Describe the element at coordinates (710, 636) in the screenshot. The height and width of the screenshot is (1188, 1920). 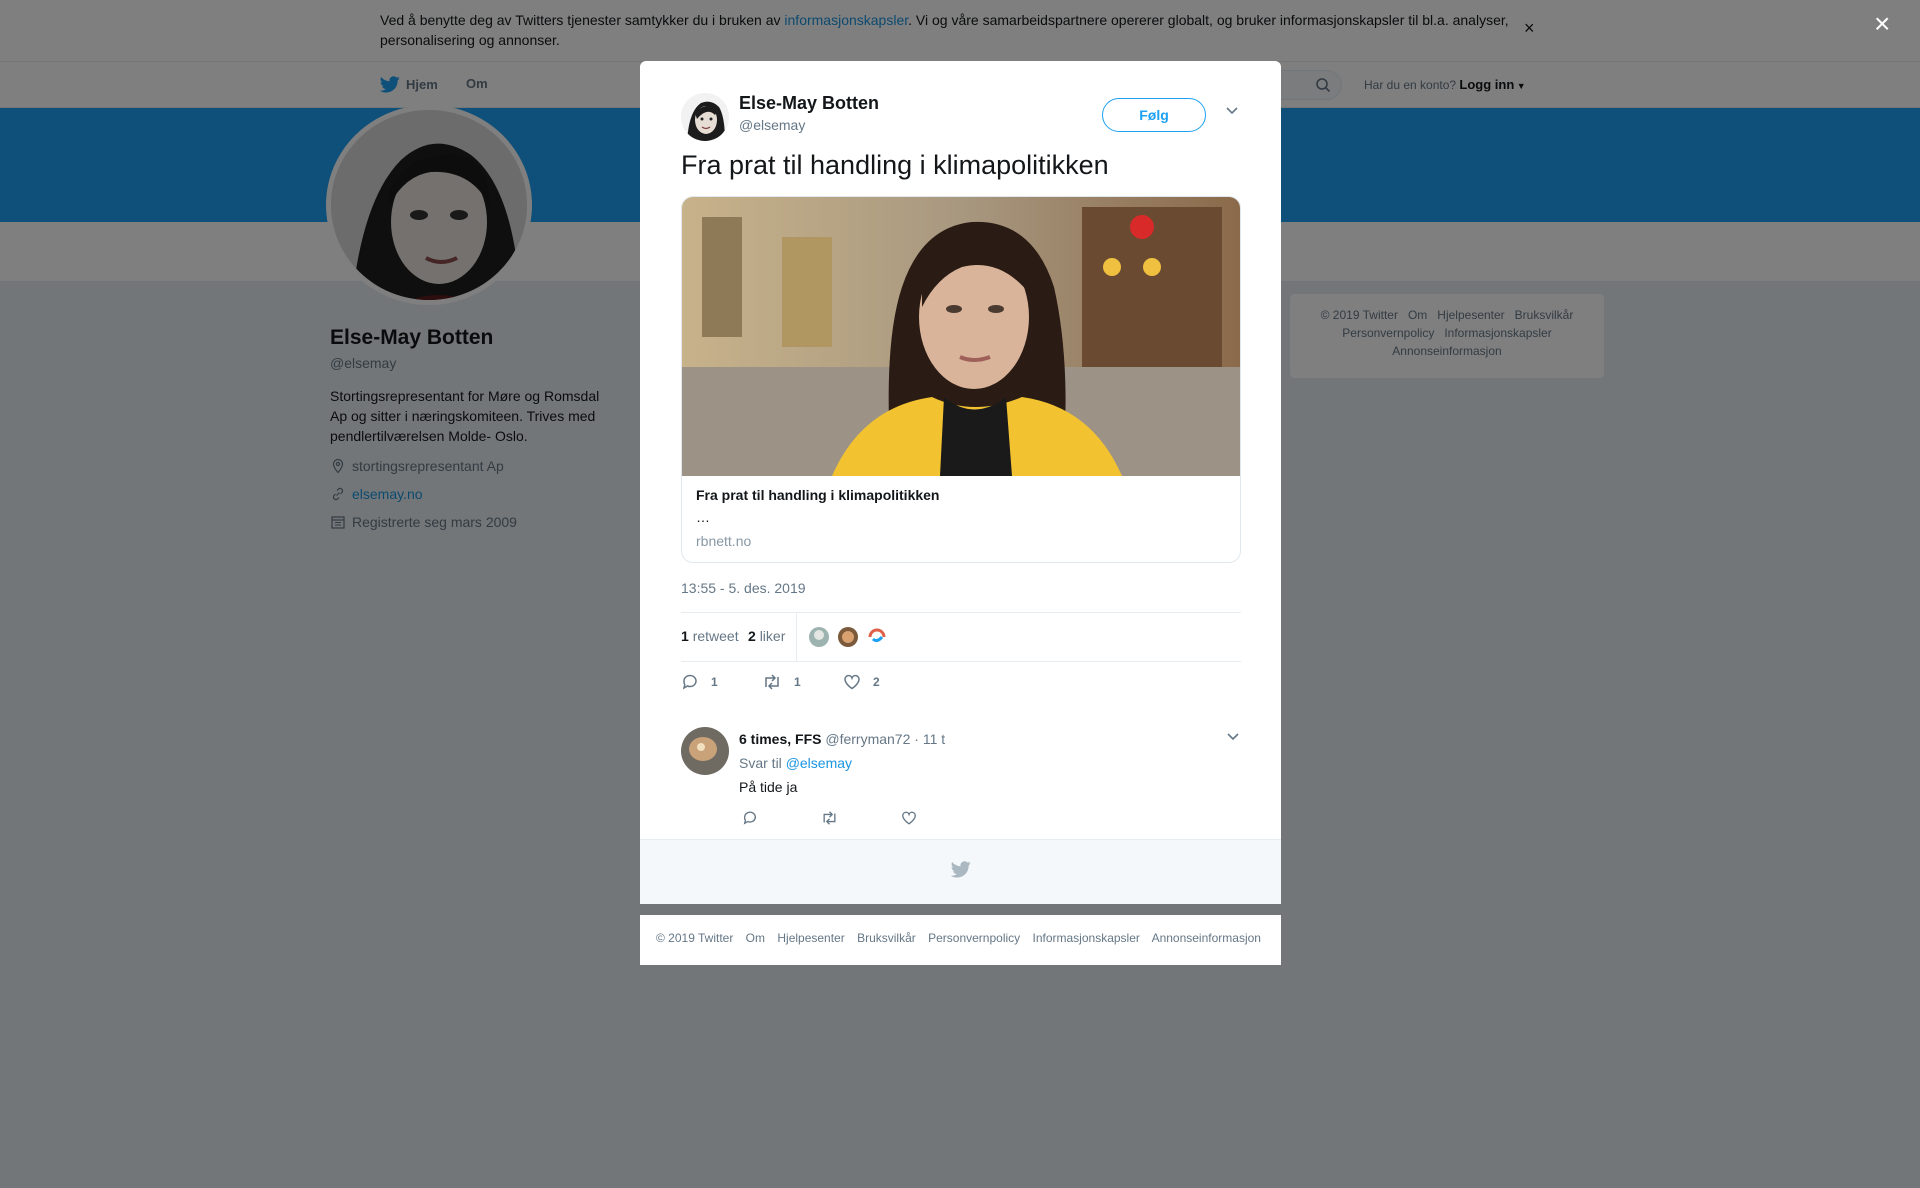
I see `retweet-stat: 1 retweet` at that location.